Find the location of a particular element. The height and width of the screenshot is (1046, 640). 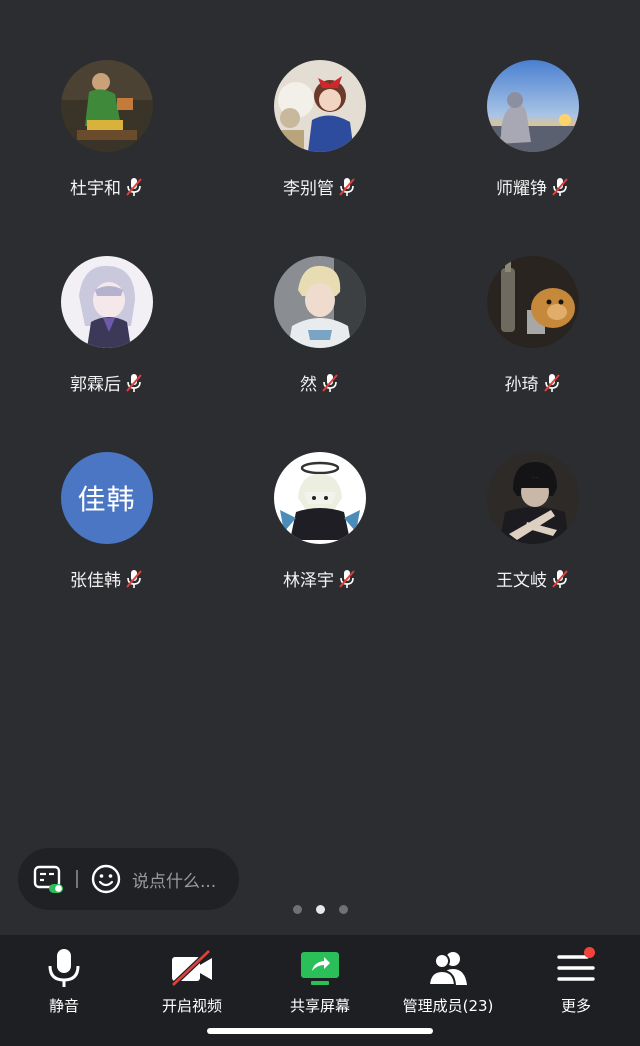

more-menu-icon is located at coordinates (576, 968).